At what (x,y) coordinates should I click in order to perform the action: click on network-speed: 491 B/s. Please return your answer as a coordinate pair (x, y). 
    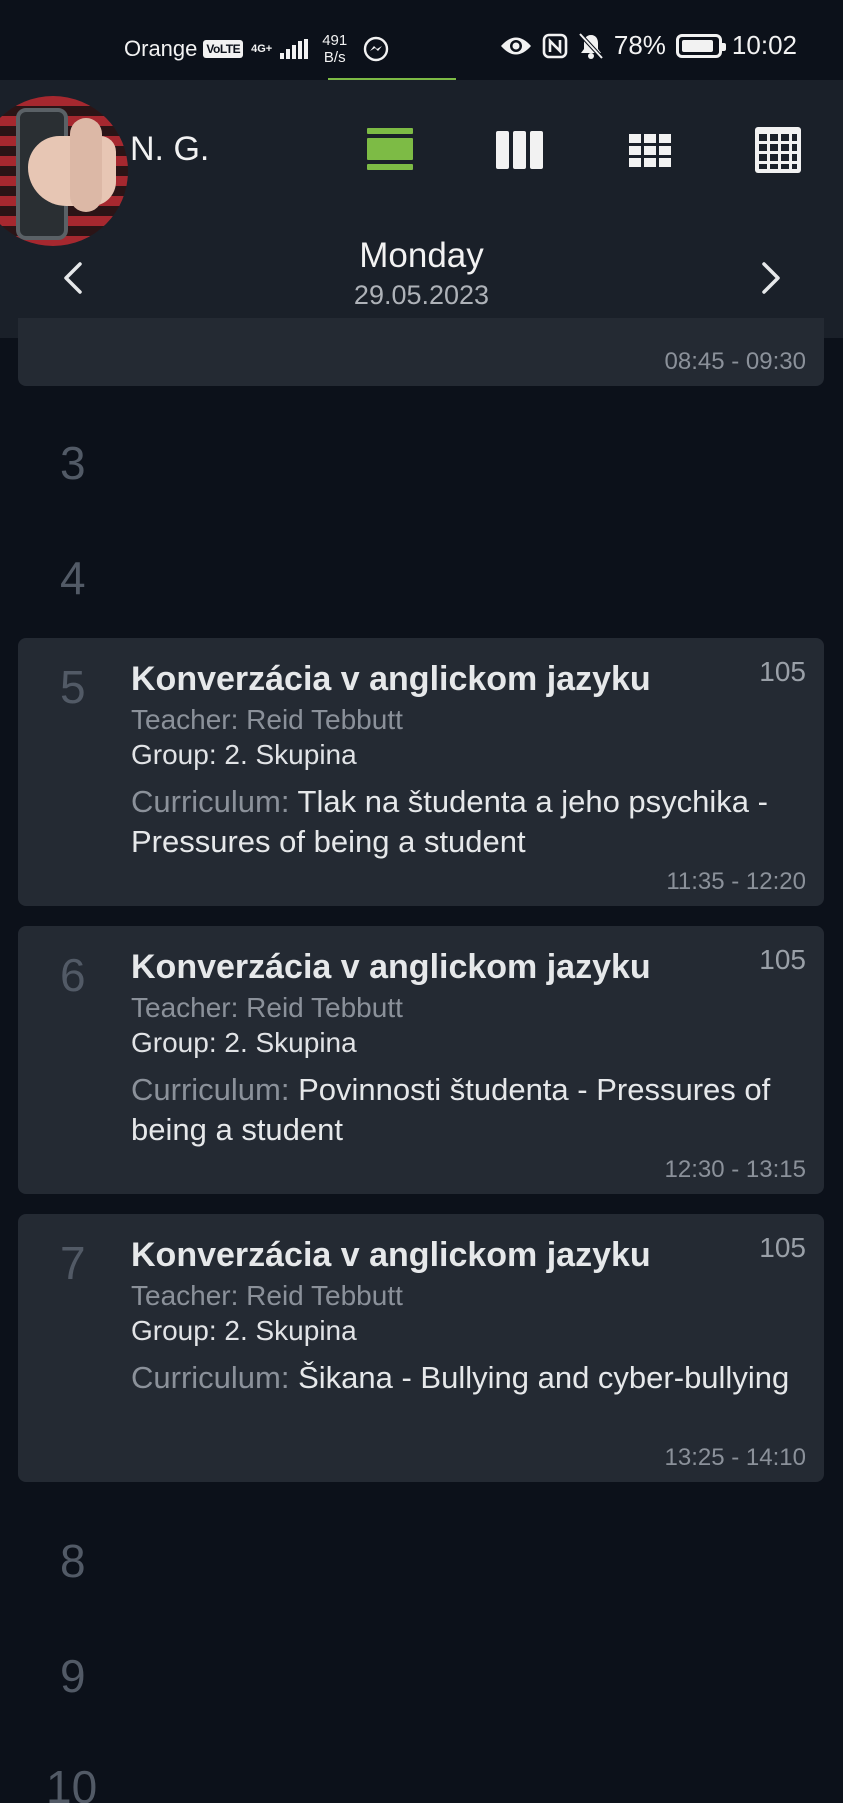
    Looking at the image, I should click on (334, 49).